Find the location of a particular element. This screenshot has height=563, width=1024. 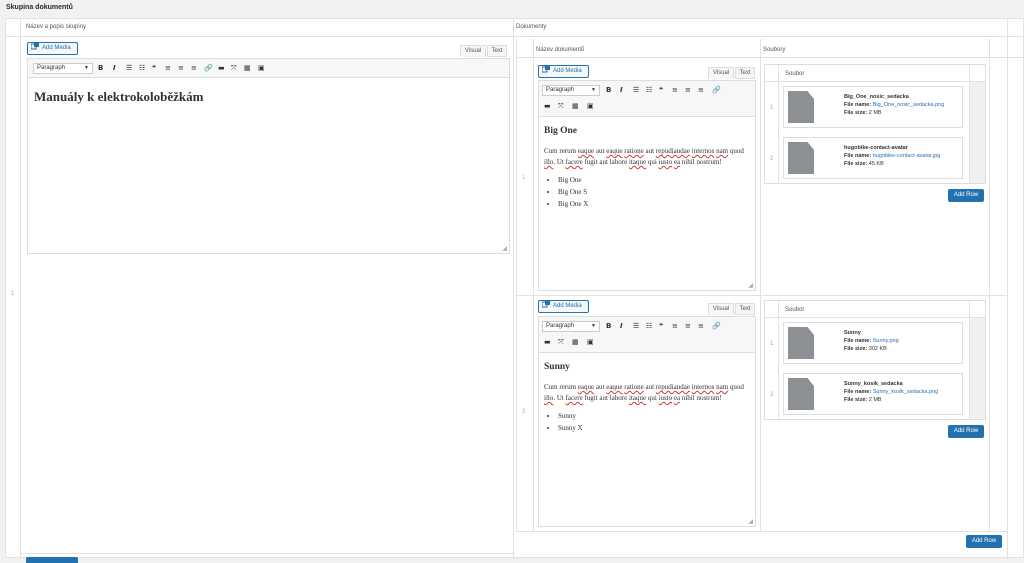

file-item: Sunny_kosik_sedacka File name is located at coordinates (873, 394).